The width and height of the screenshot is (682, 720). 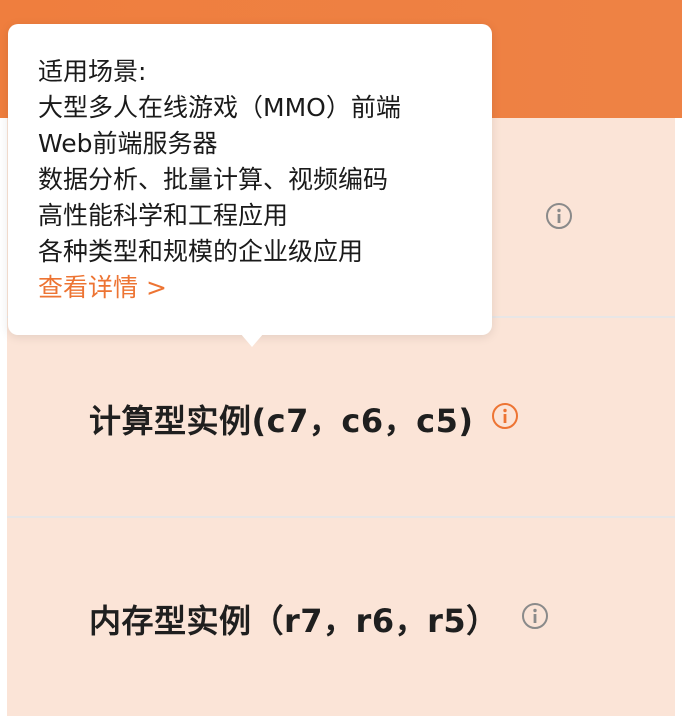 What do you see at coordinates (201, 251) in the screenshot?
I see `tooltip-line: 各种类型和规模的企业级应用` at bounding box center [201, 251].